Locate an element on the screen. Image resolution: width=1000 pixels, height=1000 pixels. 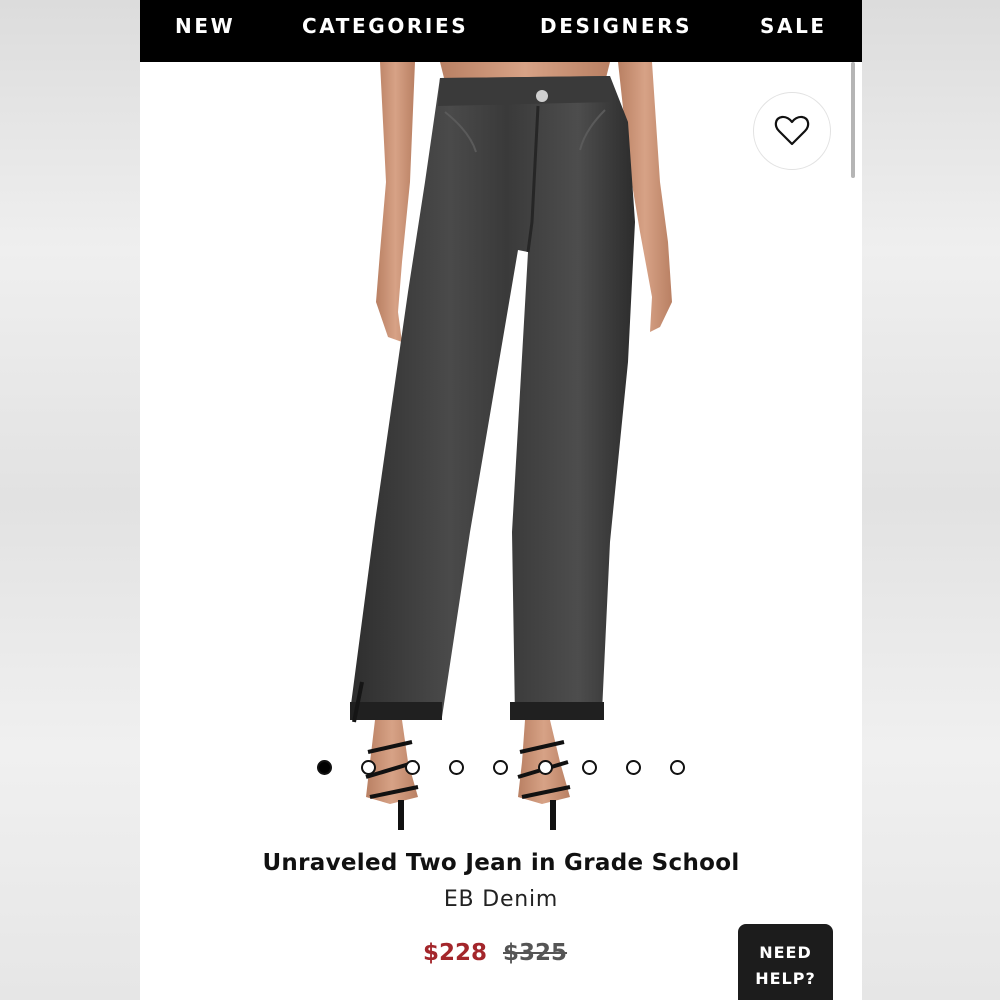
wishlist-button is located at coordinates (792, 131).